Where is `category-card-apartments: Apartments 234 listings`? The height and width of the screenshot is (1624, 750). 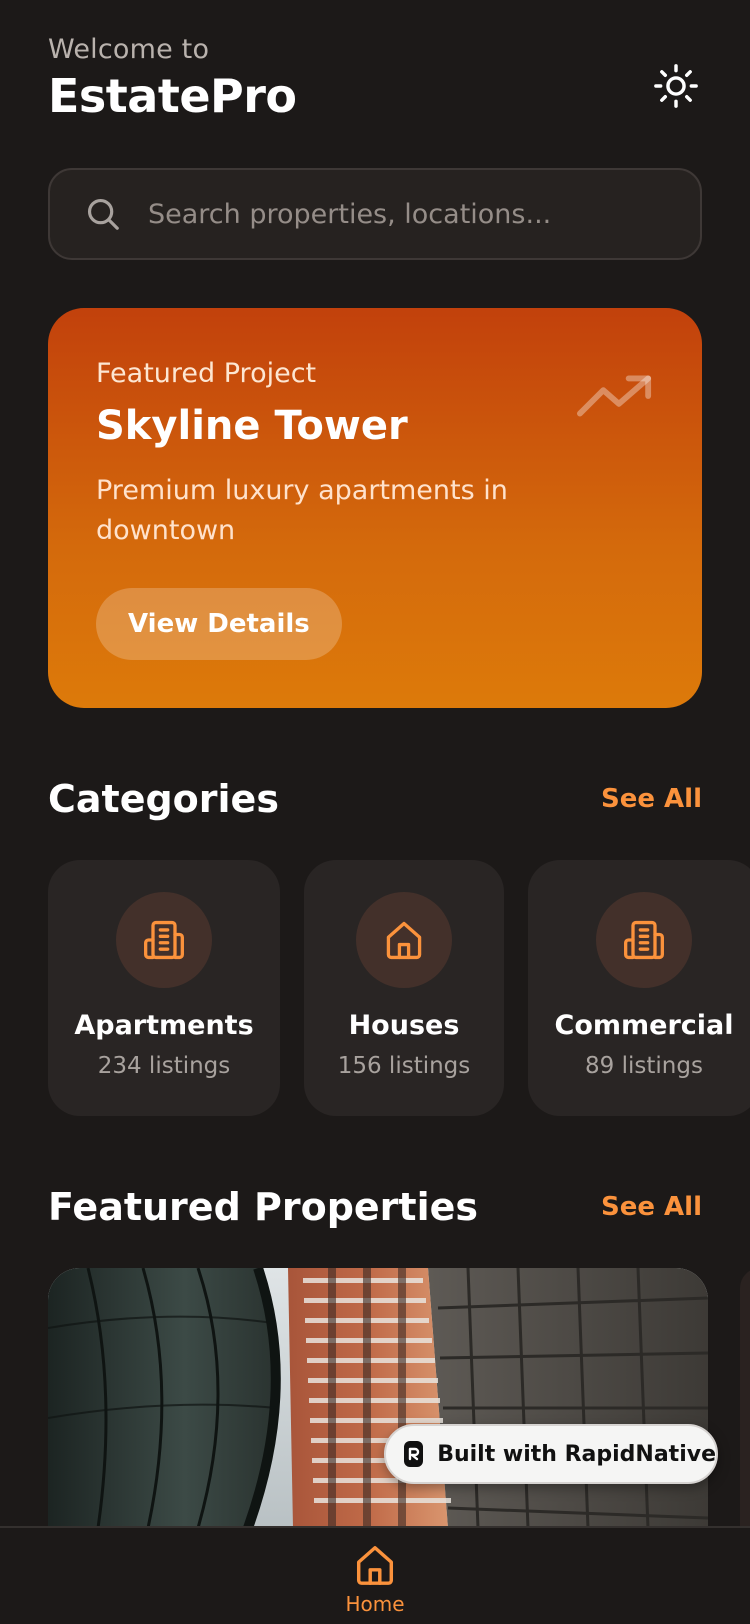
category-card-apartments: Apartments 234 listings is located at coordinates (164, 988).